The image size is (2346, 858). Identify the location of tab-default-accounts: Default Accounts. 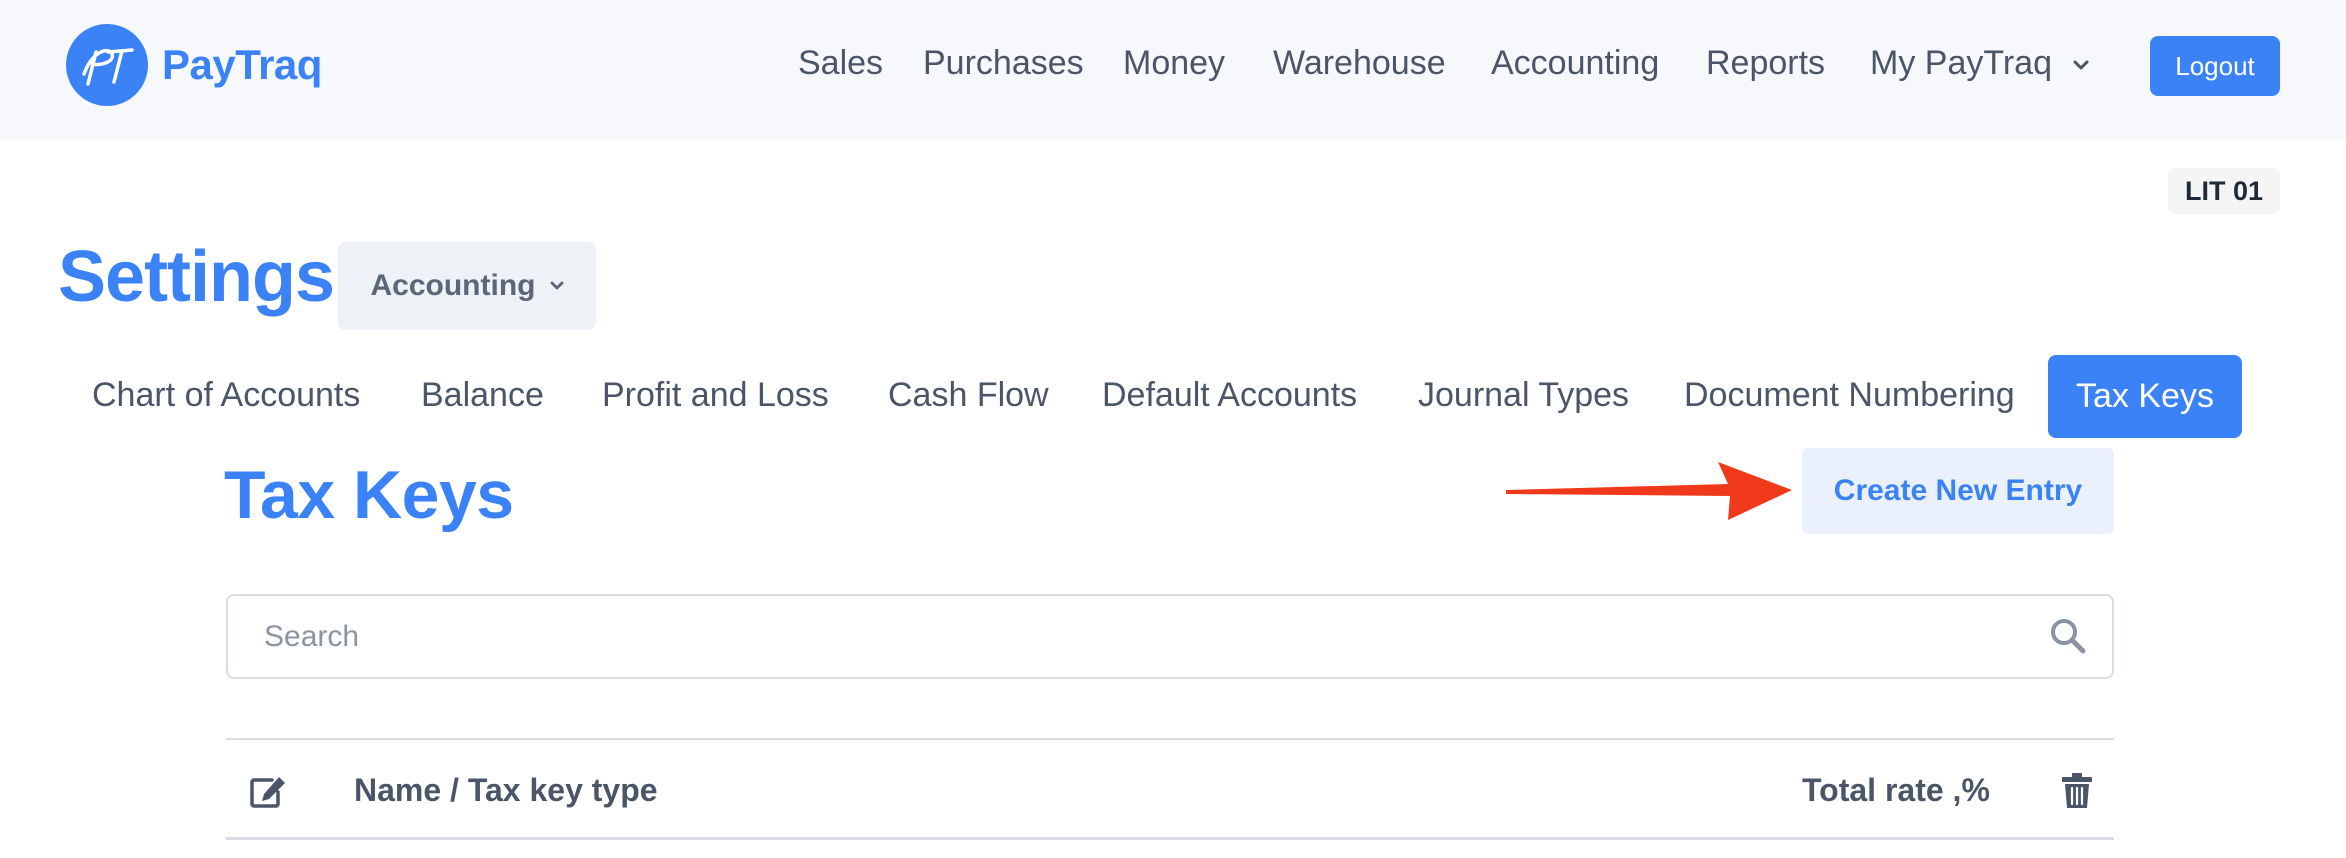
(1229, 395).